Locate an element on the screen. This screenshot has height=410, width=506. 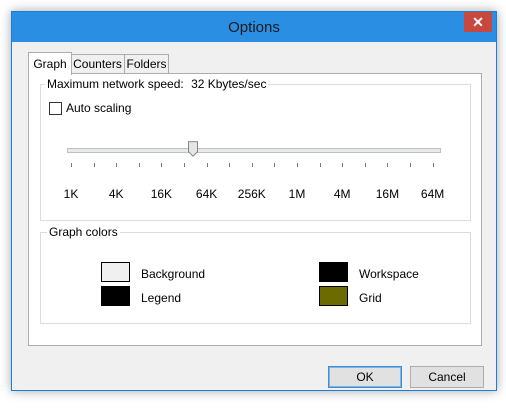
workspace-color-label: Workspace is located at coordinates (389, 274).